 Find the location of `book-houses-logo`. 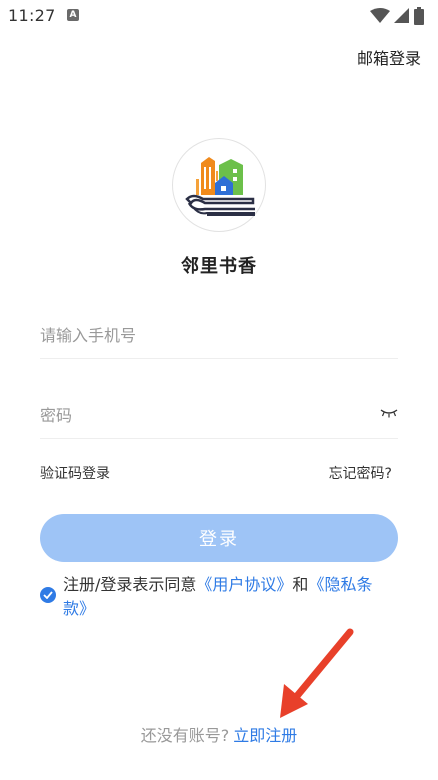

book-houses-logo is located at coordinates (220, 186).